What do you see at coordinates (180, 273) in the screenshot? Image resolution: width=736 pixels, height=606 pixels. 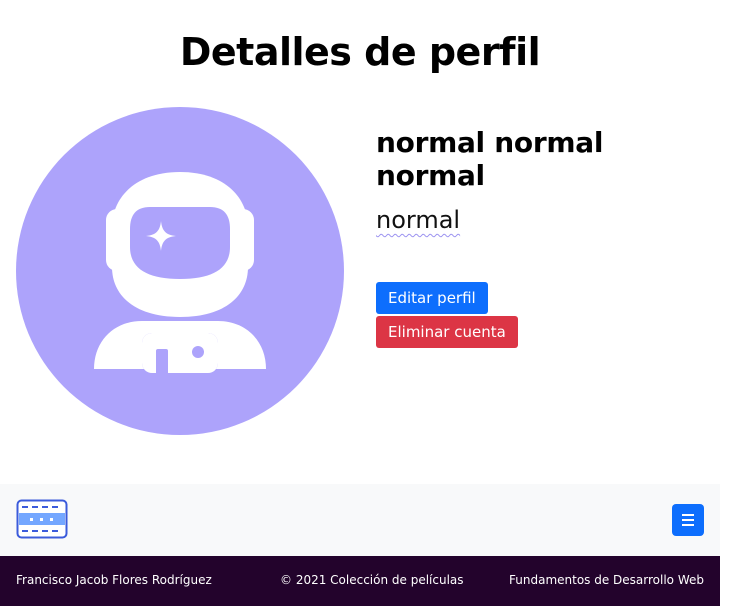 I see `astronaut-icon` at bounding box center [180, 273].